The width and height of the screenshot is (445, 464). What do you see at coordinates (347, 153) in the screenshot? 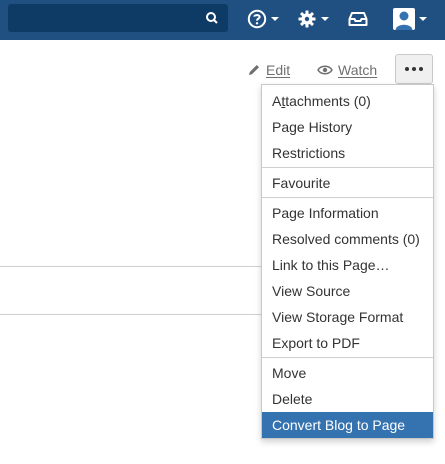
I see `menu-item-restrictions: Restrictions` at bounding box center [347, 153].